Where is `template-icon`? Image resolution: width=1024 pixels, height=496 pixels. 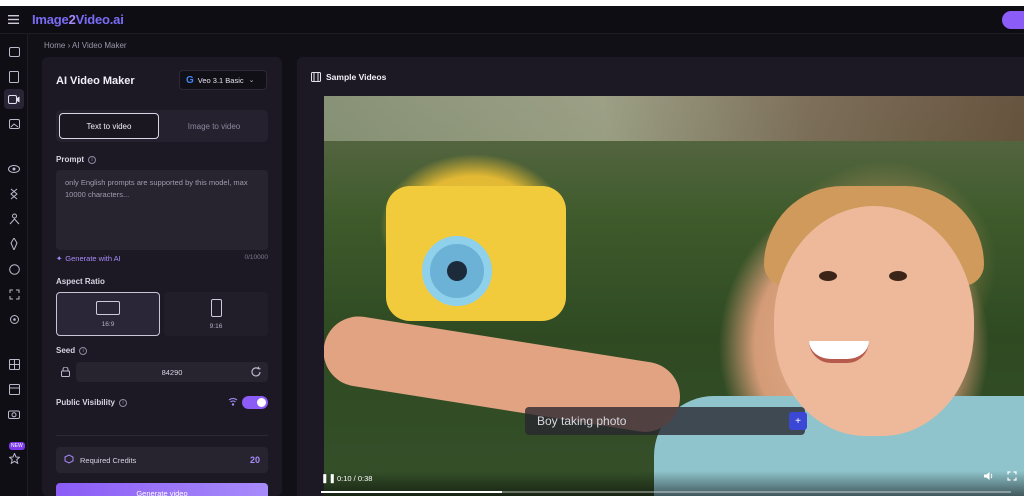 template-icon is located at coordinates (14, 389).